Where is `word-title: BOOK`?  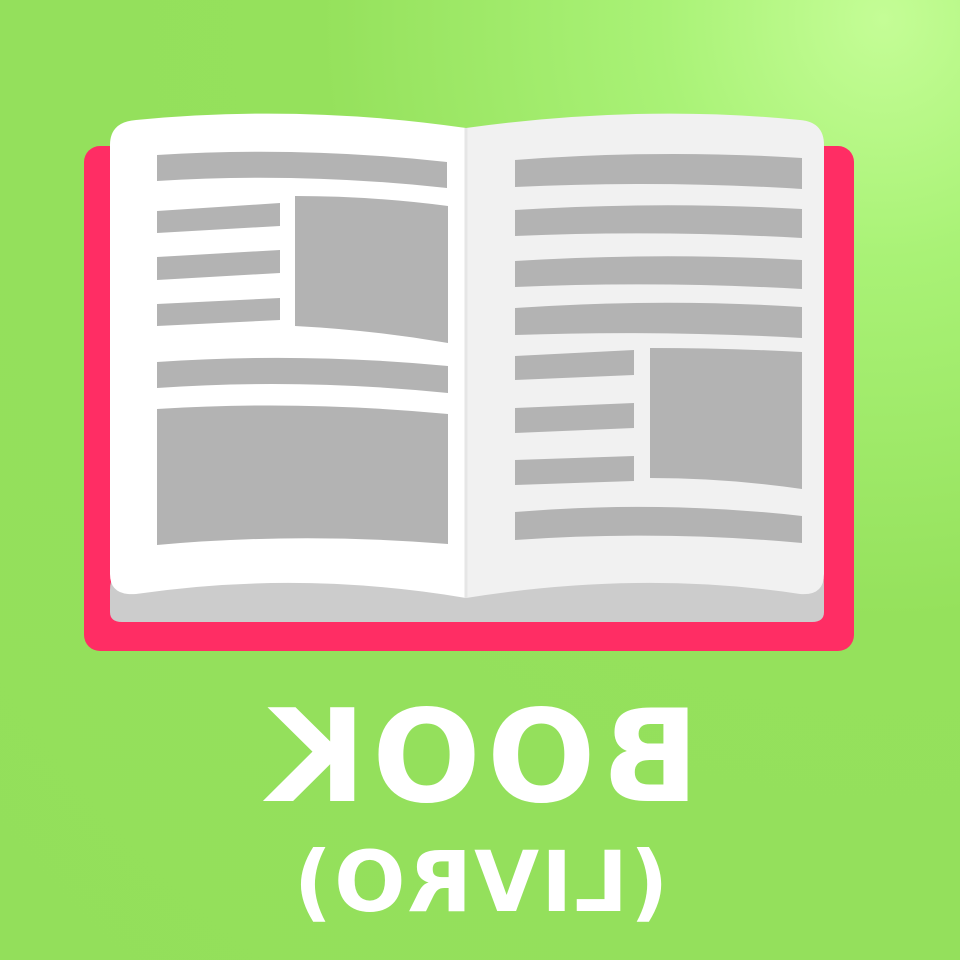 word-title: BOOK is located at coordinates (480, 757).